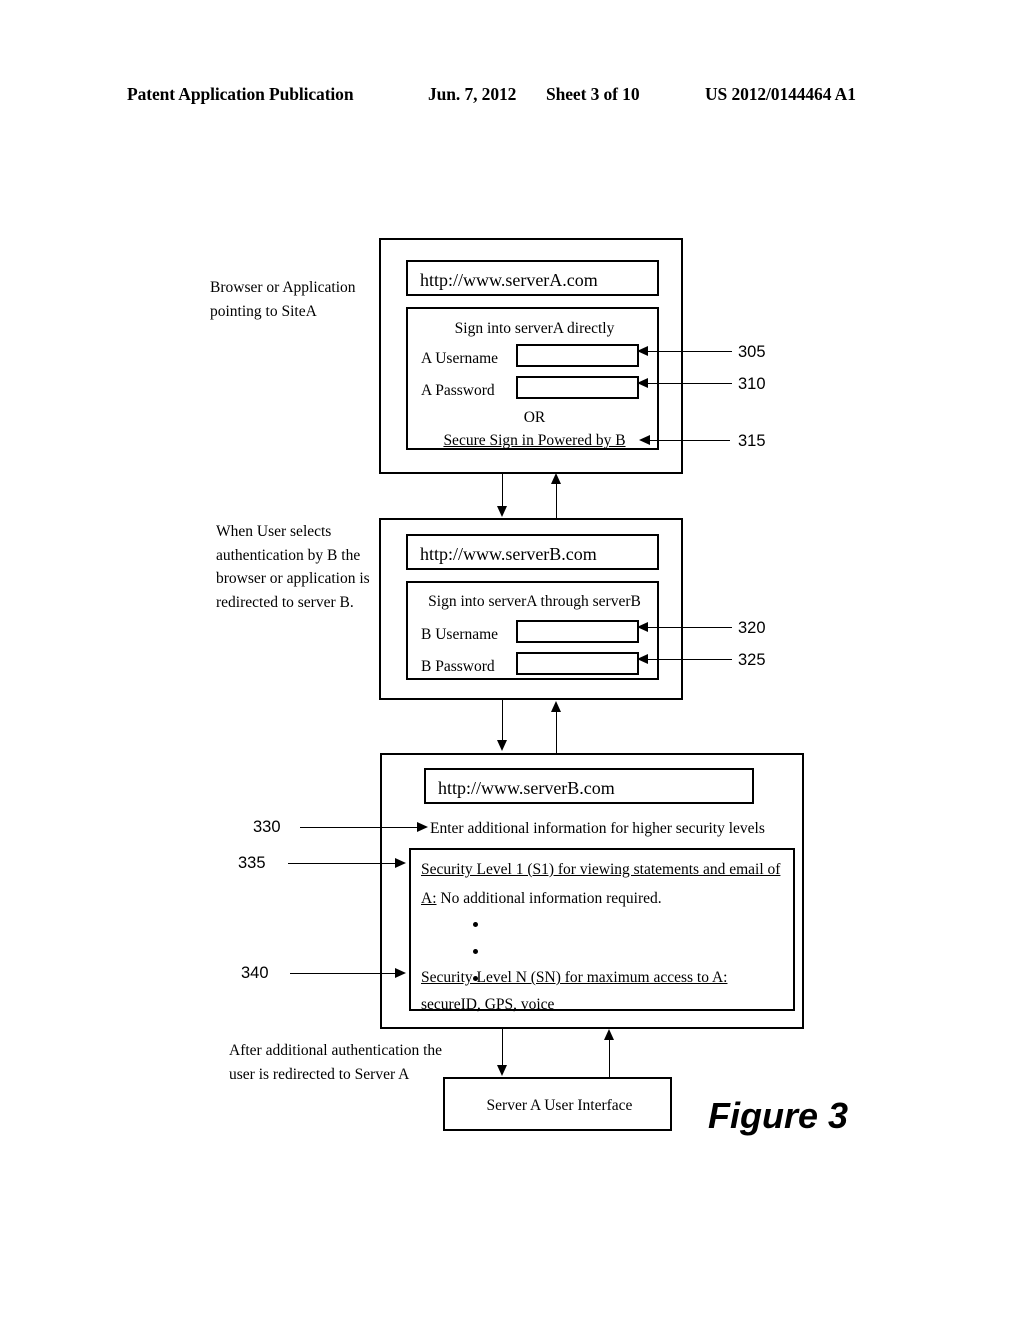 This screenshot has width=1024, height=1320. What do you see at coordinates (752, 352) in the screenshot?
I see `ref-305: 305` at bounding box center [752, 352].